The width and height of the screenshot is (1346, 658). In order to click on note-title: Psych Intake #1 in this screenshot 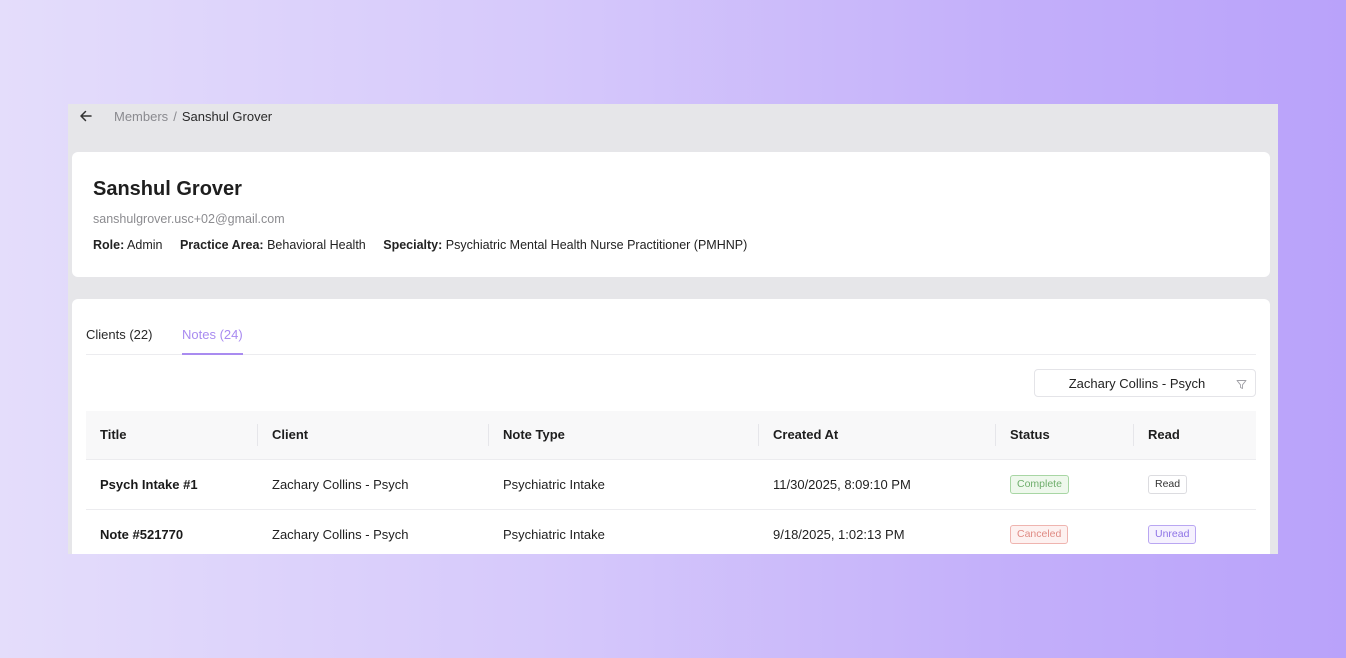, I will do `click(149, 484)`.